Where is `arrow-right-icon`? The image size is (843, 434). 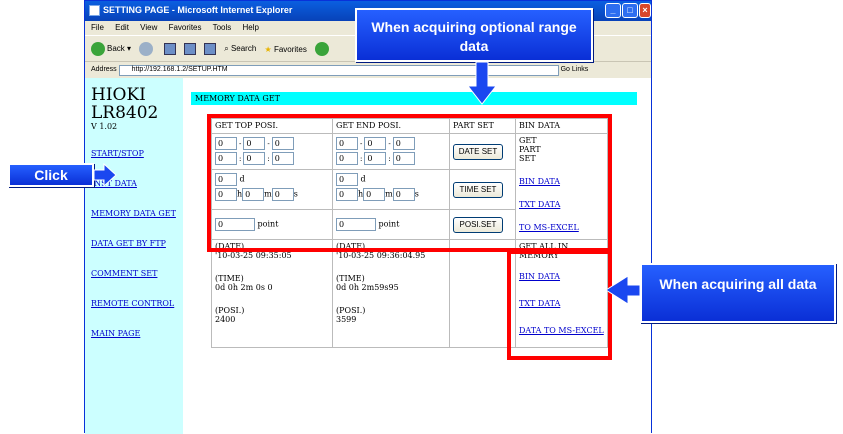
arrow-right-icon is located at coordinates (105, 175).